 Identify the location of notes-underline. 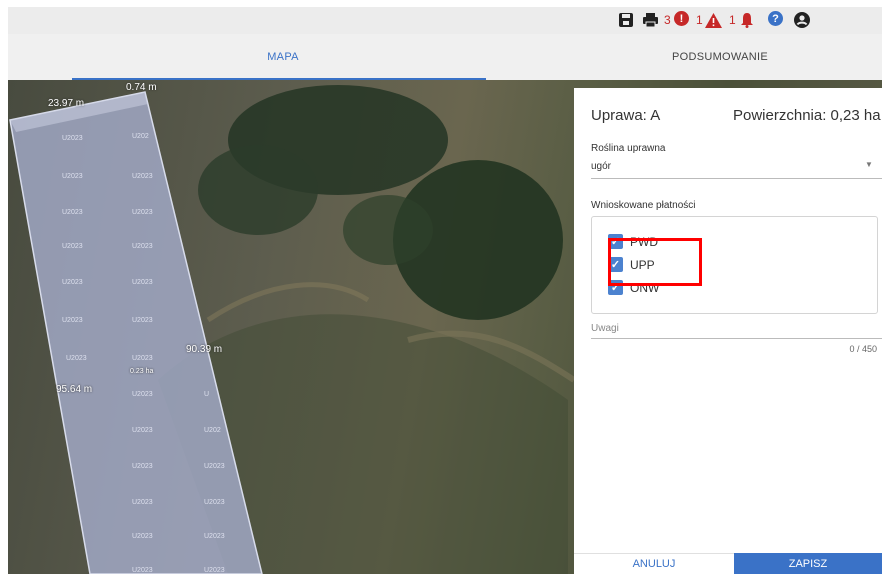
(736, 338).